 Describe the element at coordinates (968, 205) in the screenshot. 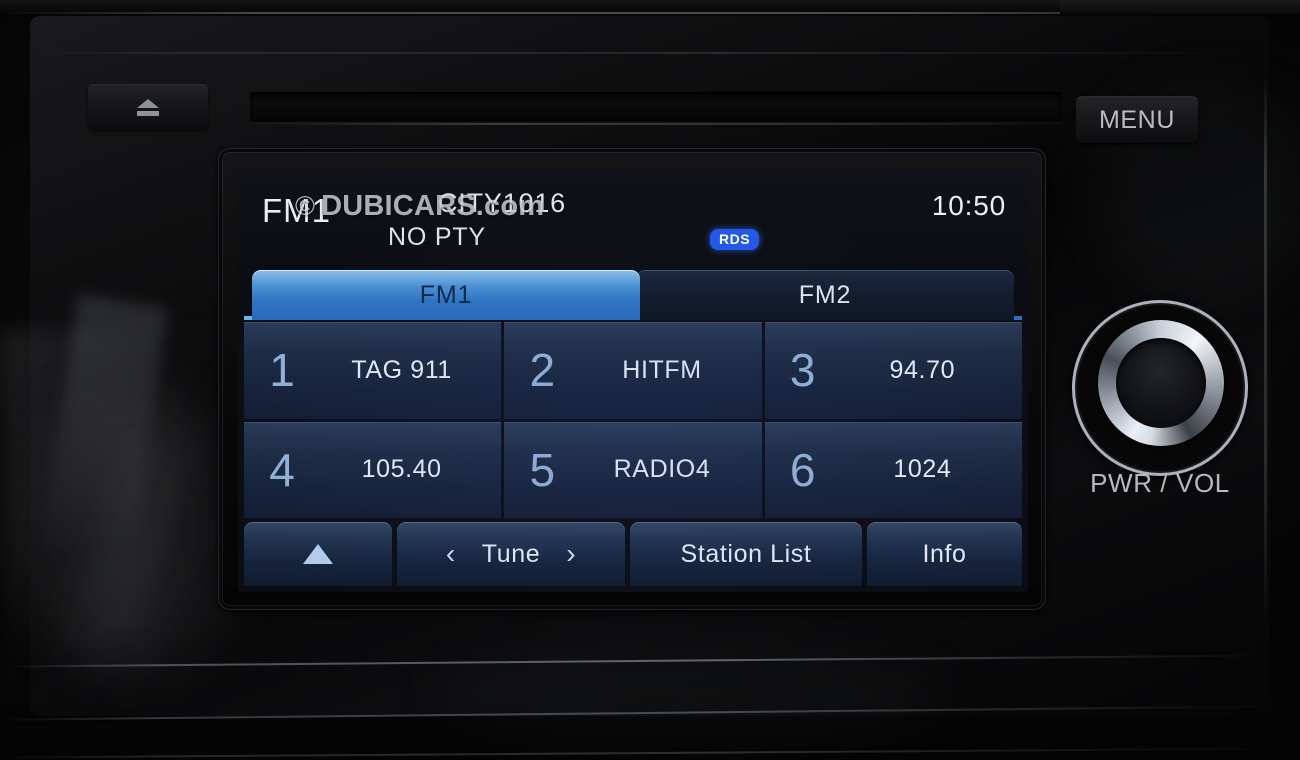

I see `clock: 10:50` at that location.